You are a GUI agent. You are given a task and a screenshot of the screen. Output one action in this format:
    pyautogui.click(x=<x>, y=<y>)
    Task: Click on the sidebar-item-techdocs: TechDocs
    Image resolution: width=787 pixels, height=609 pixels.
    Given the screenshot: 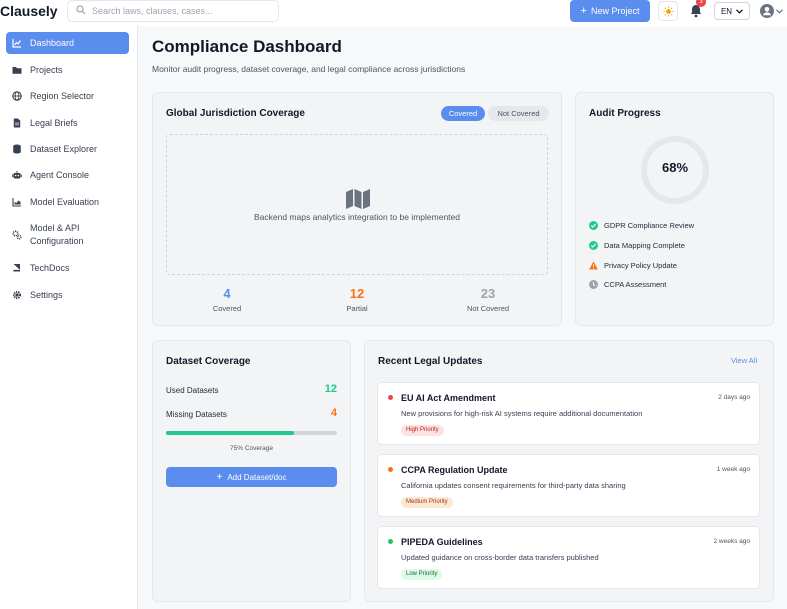 What is the action you would take?
    pyautogui.click(x=67, y=268)
    